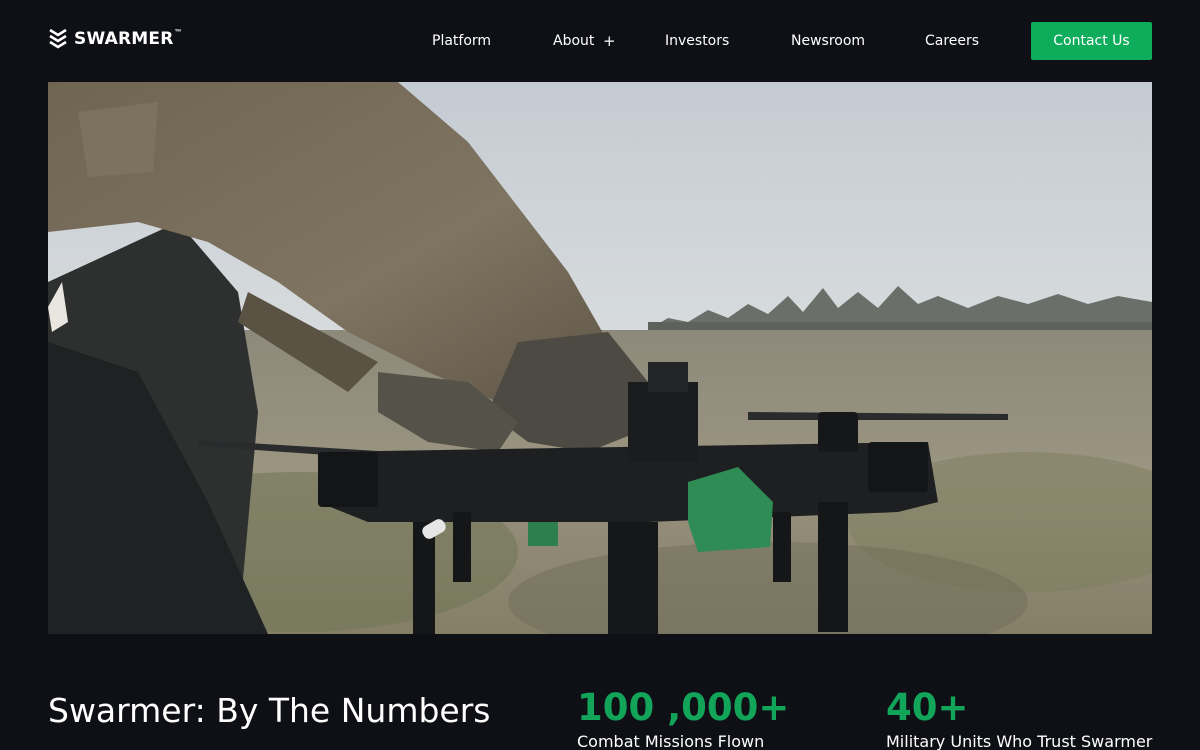  Describe the element at coordinates (1019, 718) in the screenshot. I see `stat-military-units: 40+ Military Units Who Trust Swarmer` at that location.